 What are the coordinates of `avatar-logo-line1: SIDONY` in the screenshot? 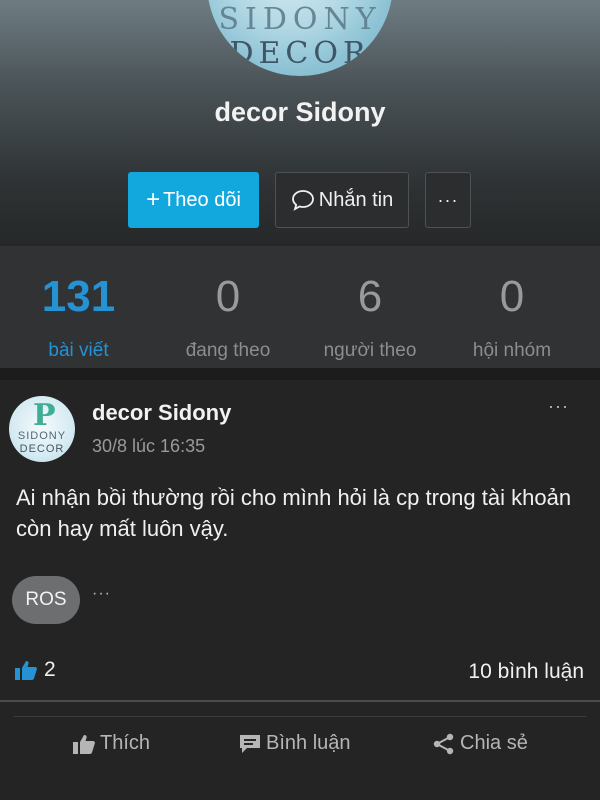 It's located at (300, 19).